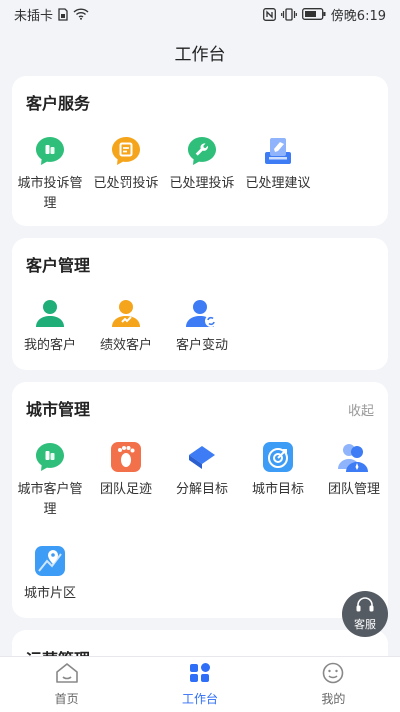 This screenshot has height=712, width=400. I want to click on collapse-button: 收起, so click(361, 409).